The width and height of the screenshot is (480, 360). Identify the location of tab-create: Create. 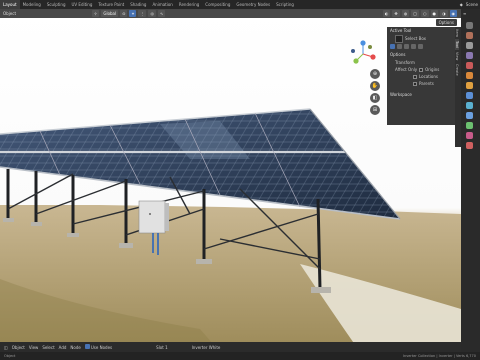
(457, 70).